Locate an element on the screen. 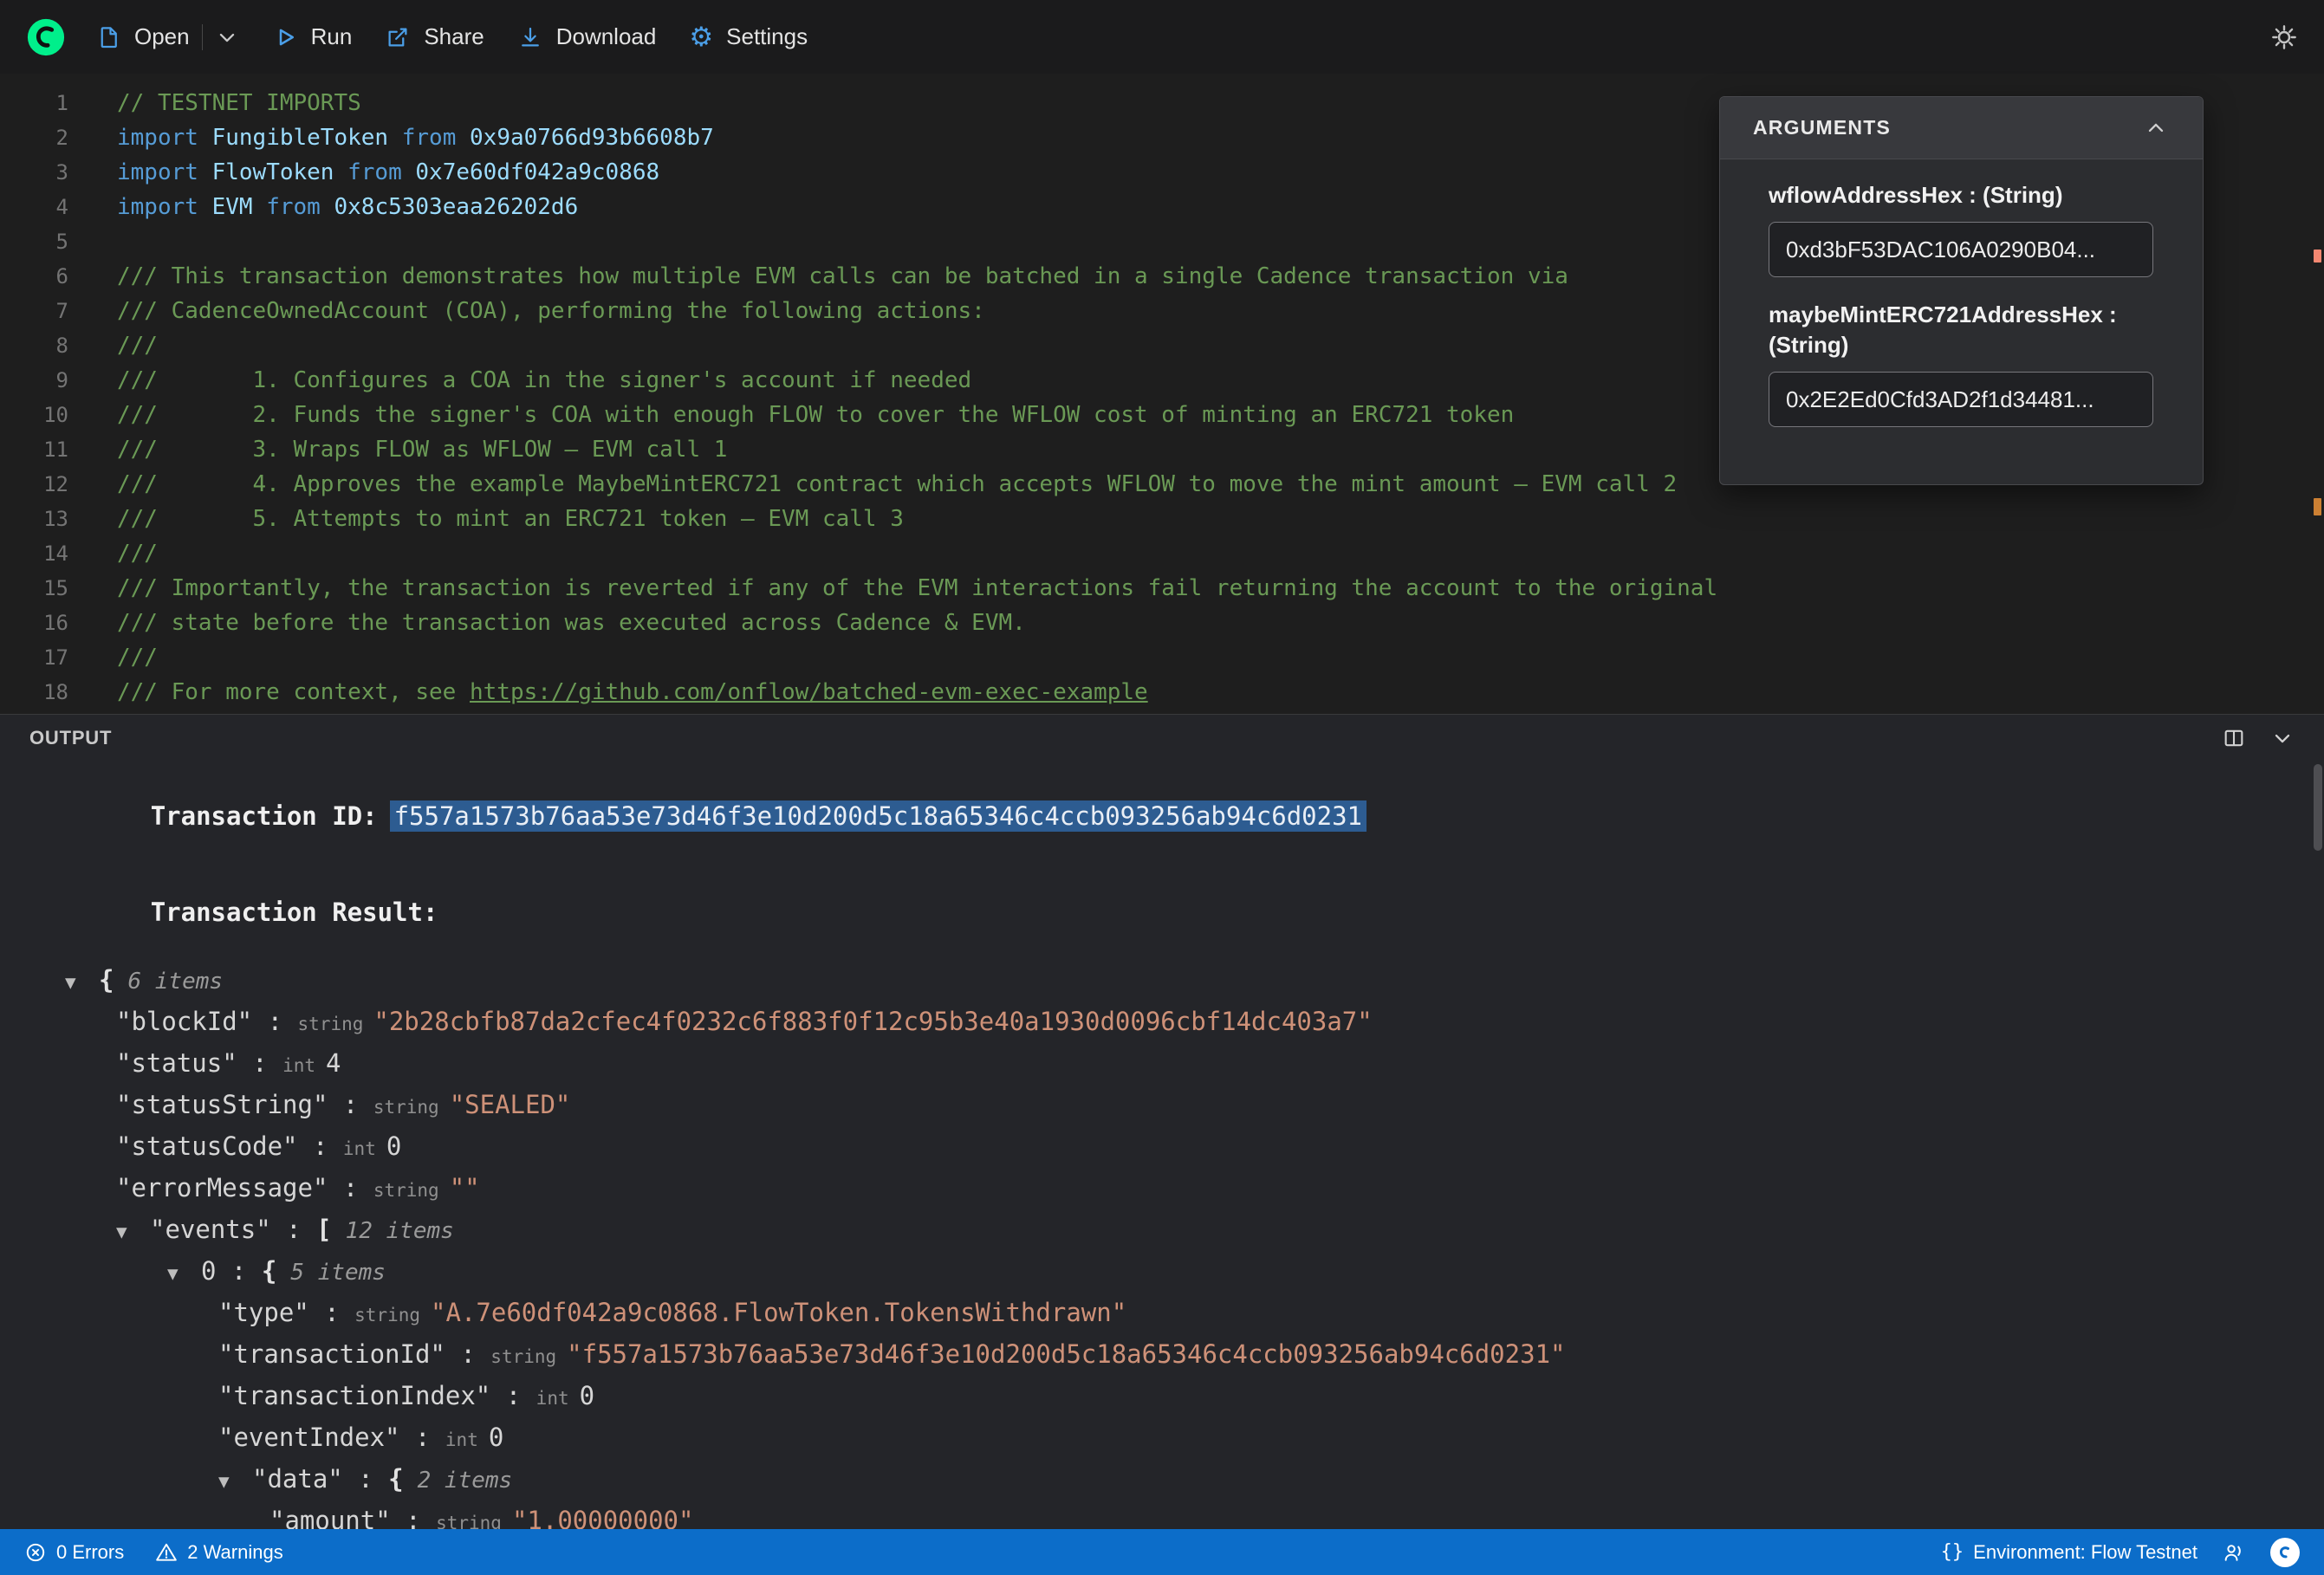 The width and height of the screenshot is (2324, 1575). errors-indicator: 0 Errors is located at coordinates (74, 1552).